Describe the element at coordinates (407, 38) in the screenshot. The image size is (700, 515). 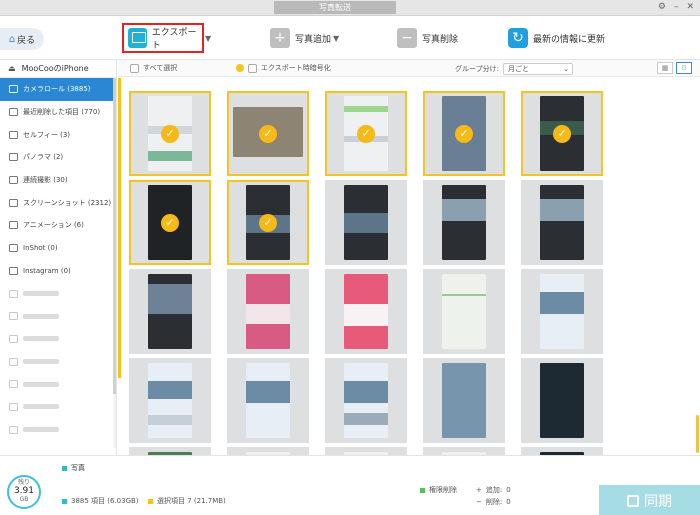
I see `delete-photo-icon` at that location.